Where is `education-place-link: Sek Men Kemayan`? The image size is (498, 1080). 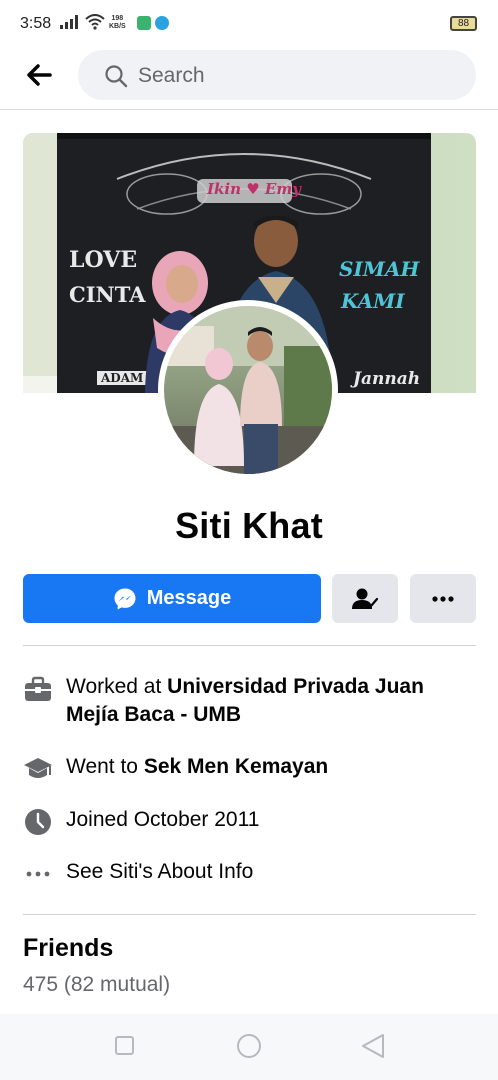 education-place-link: Sek Men Kemayan is located at coordinates (236, 766).